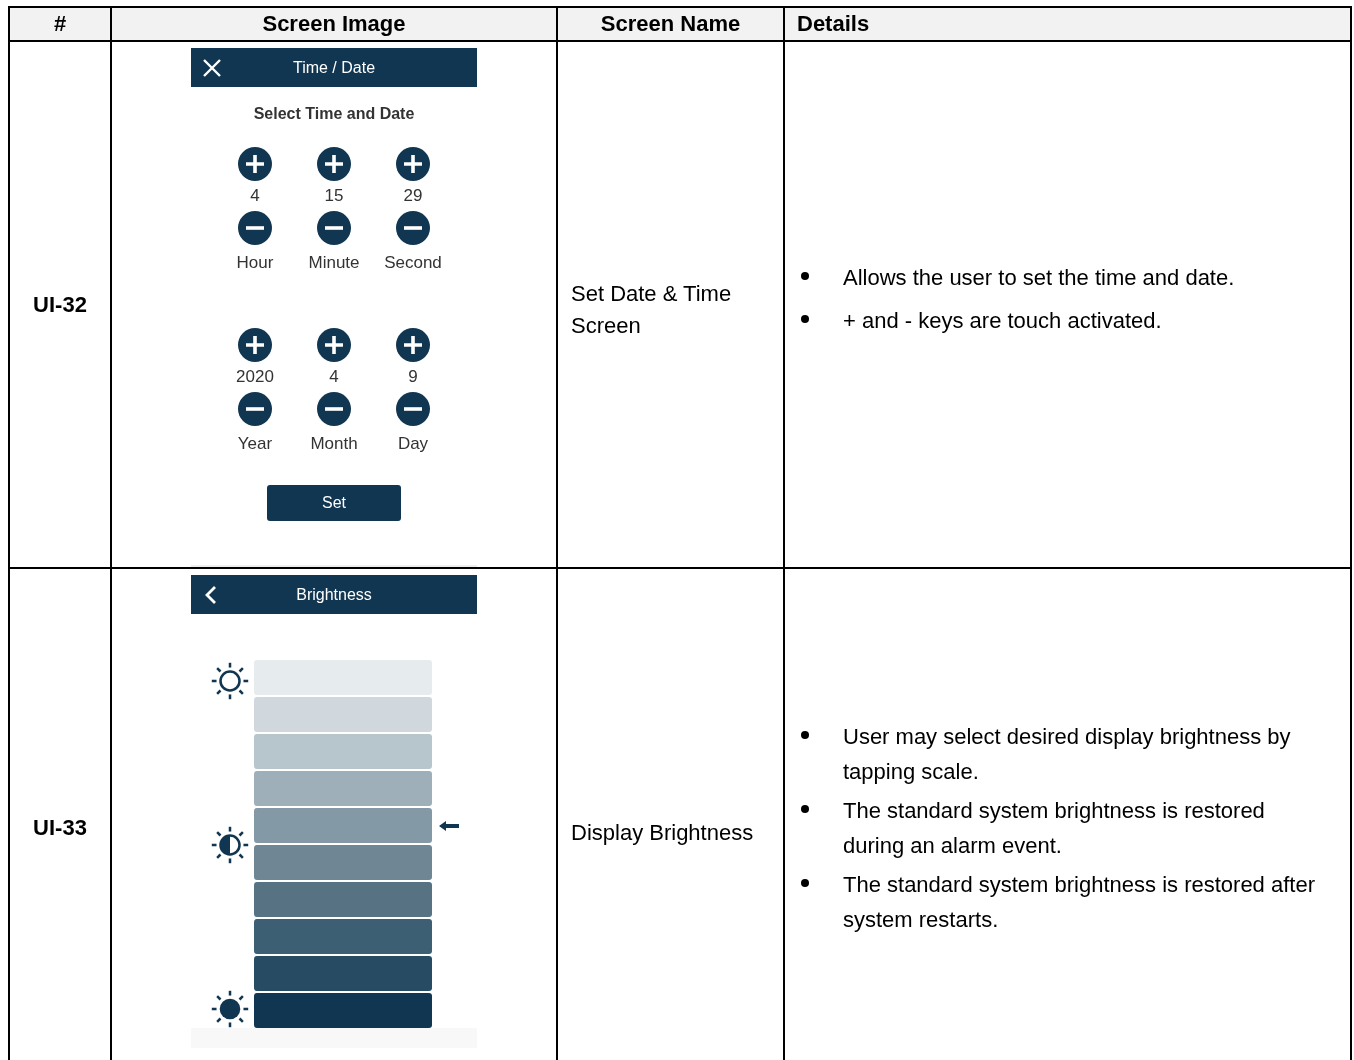 The height and width of the screenshot is (1060, 1354). What do you see at coordinates (413, 444) in the screenshot?
I see `stepper-label: Day` at bounding box center [413, 444].